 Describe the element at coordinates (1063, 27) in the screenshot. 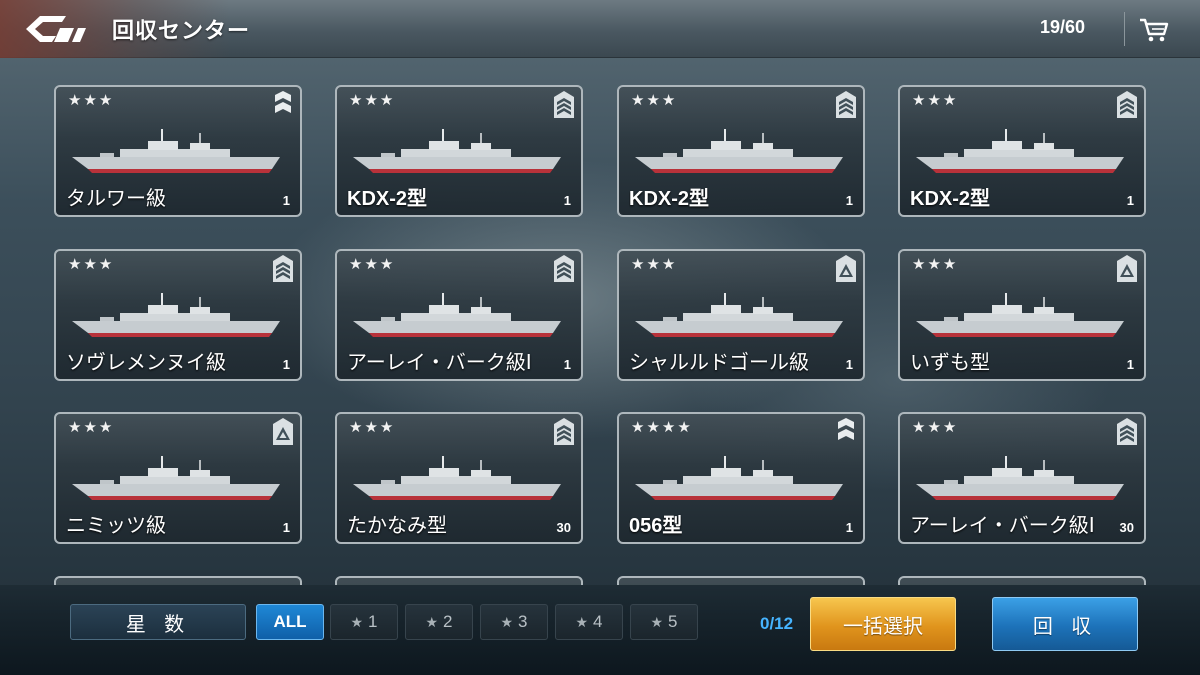

I see `capacity-counter: 19/60` at that location.